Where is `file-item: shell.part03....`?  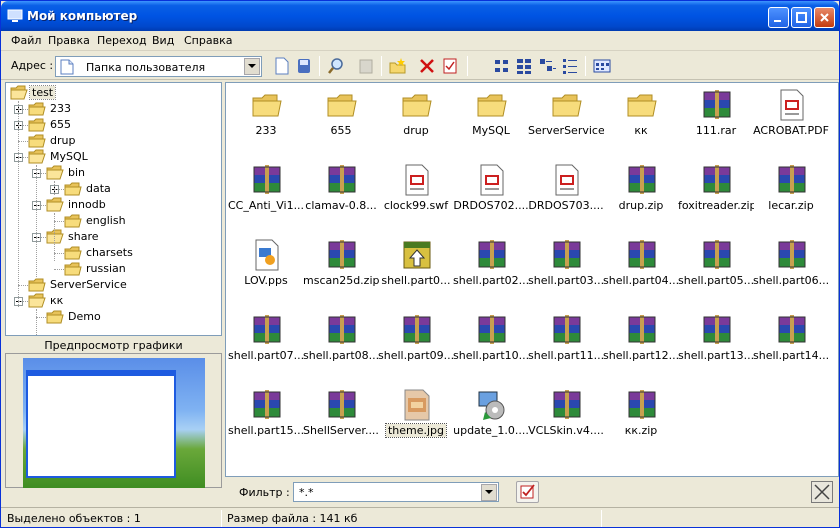
file-item: shell.part03.... is located at coordinates (566, 268).